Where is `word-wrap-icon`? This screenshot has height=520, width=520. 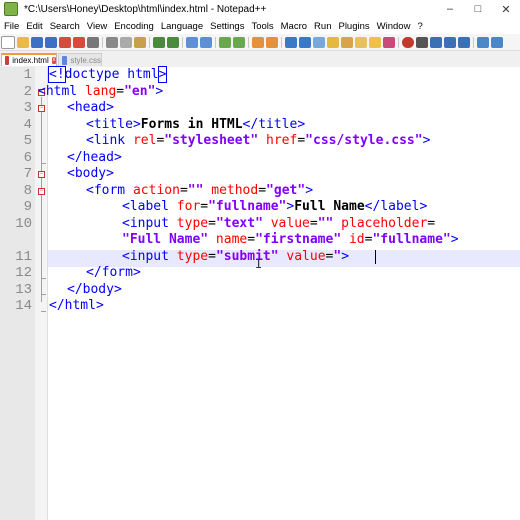 word-wrap-icon is located at coordinates (291, 42).